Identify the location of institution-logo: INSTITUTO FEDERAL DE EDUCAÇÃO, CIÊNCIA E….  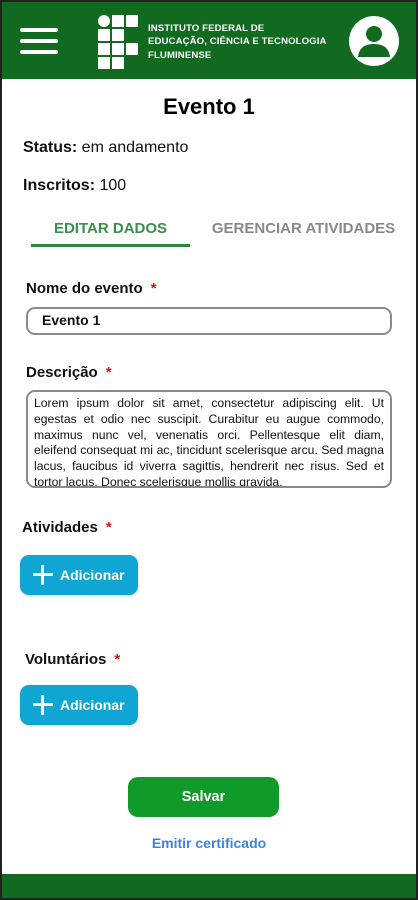
(212, 42).